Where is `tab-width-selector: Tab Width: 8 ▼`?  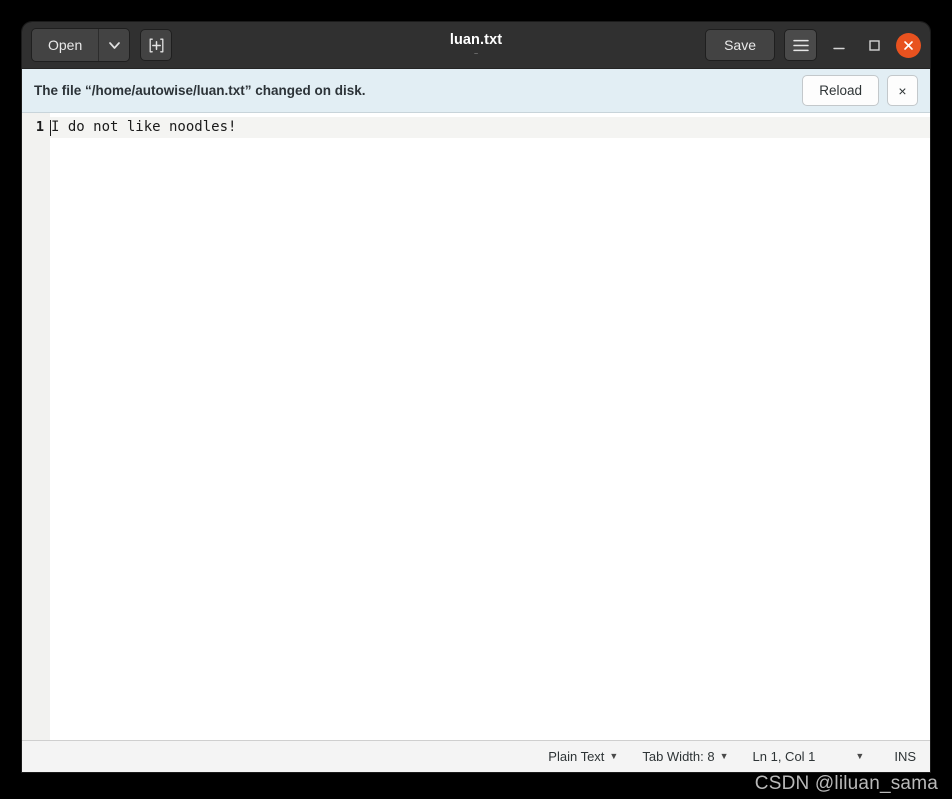 tab-width-selector: Tab Width: 8 ▼ is located at coordinates (685, 756).